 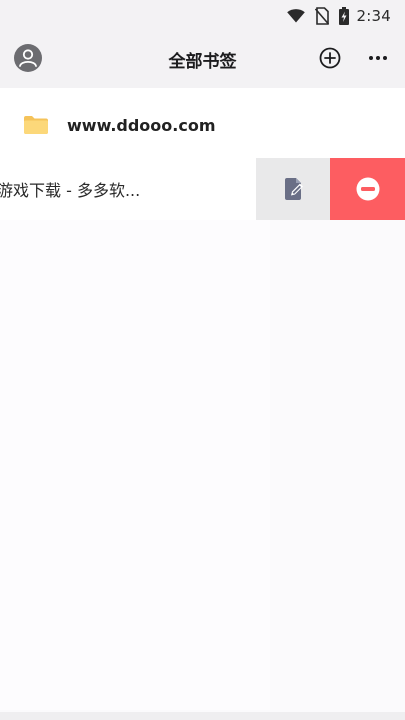 What do you see at coordinates (36, 125) in the screenshot?
I see `folder-icon` at bounding box center [36, 125].